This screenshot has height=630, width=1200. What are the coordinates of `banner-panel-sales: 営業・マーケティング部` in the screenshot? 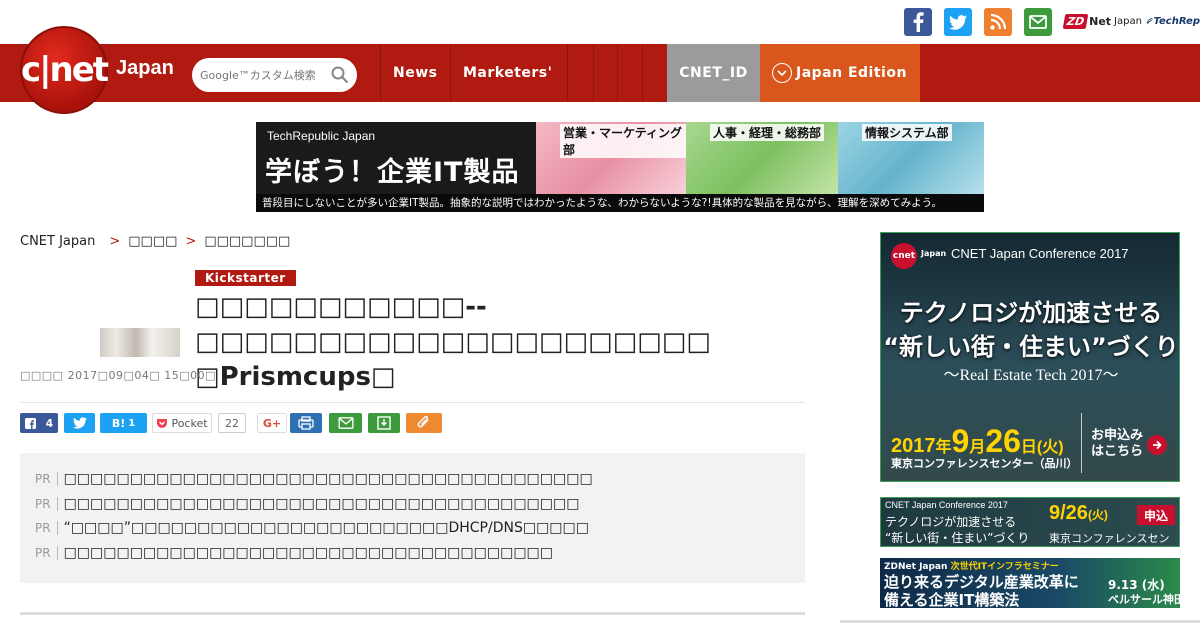 It's located at (611, 158).